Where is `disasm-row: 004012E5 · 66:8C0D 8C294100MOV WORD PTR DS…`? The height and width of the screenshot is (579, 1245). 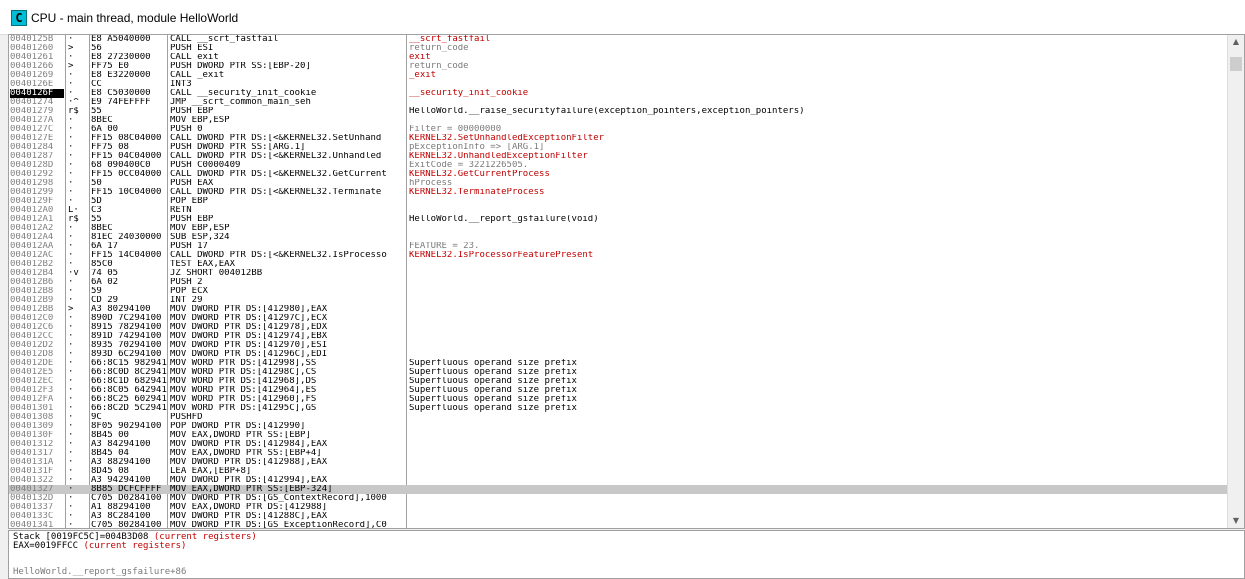
disasm-row: 004012E5 · 66:8C0D 8C294100MOV WORD PTR DS… is located at coordinates (619, 372).